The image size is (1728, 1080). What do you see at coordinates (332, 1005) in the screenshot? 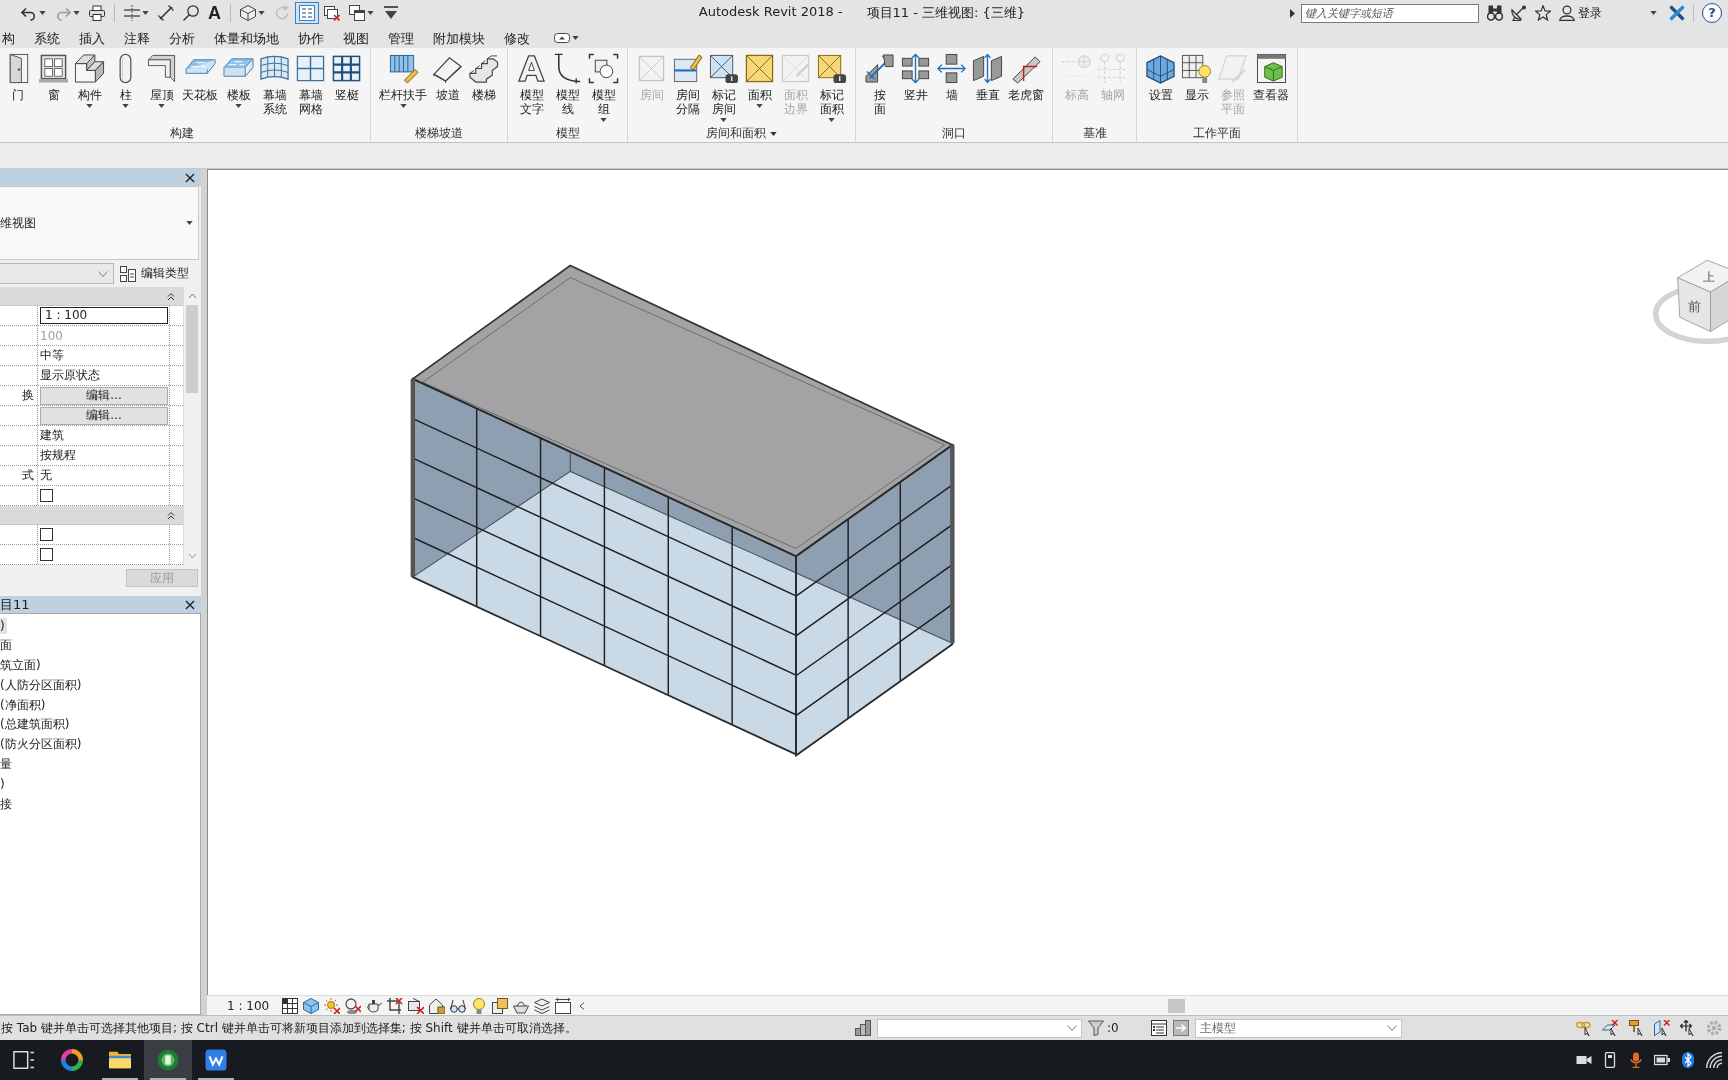
I see `sun-icon` at bounding box center [332, 1005].